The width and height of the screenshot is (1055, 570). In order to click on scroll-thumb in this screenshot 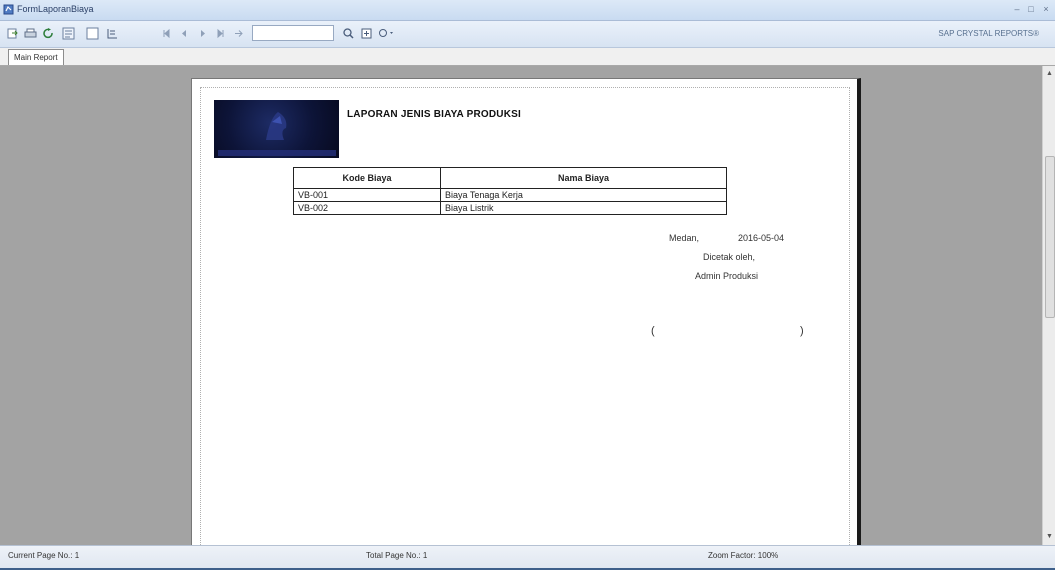, I will do `click(1050, 237)`.